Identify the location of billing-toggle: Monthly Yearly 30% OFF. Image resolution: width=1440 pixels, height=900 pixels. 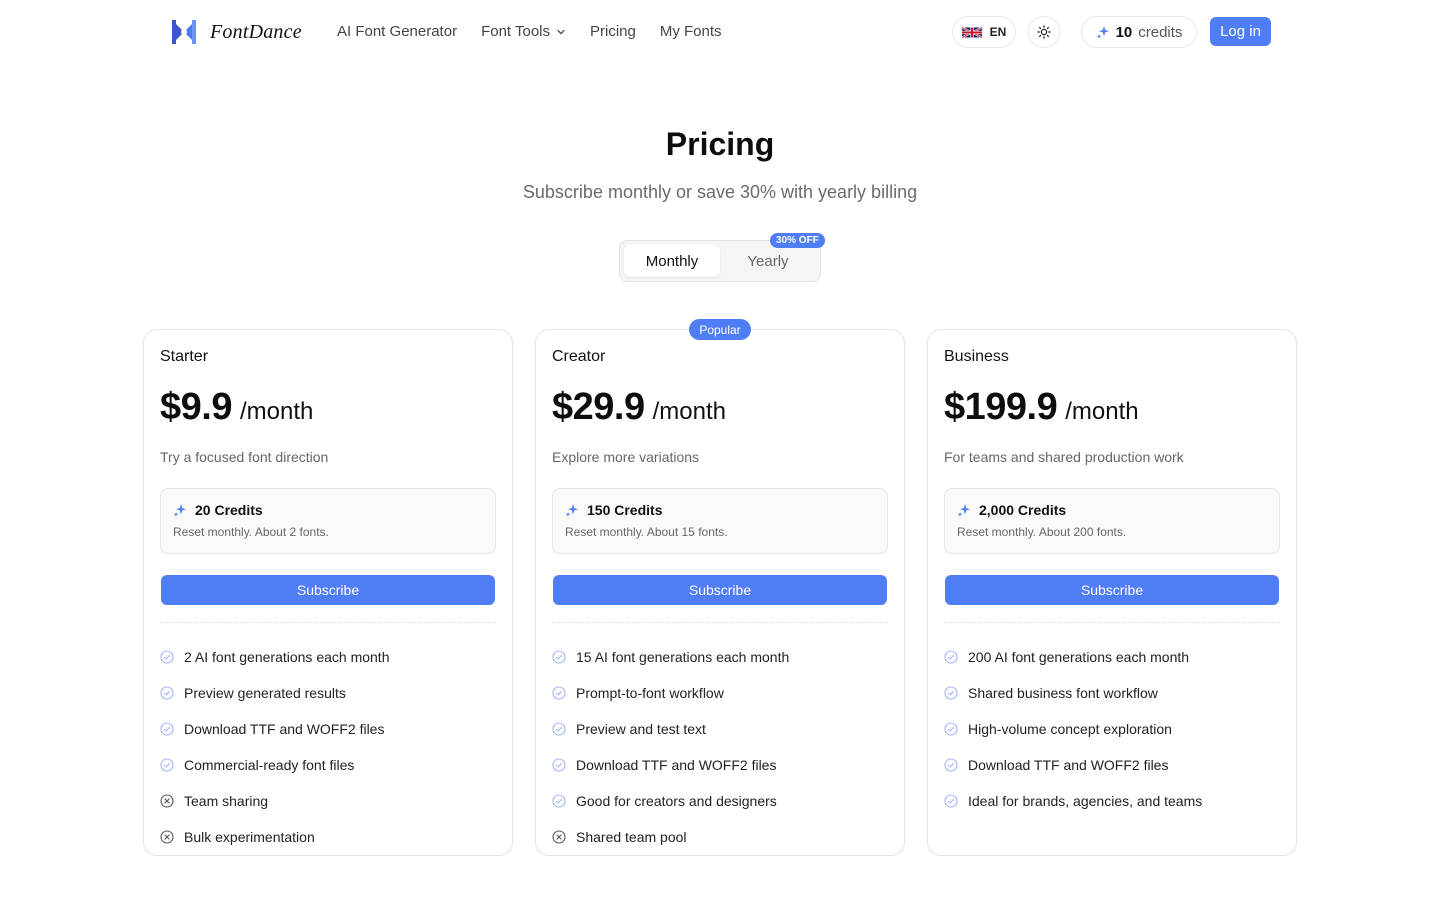
(722, 257).